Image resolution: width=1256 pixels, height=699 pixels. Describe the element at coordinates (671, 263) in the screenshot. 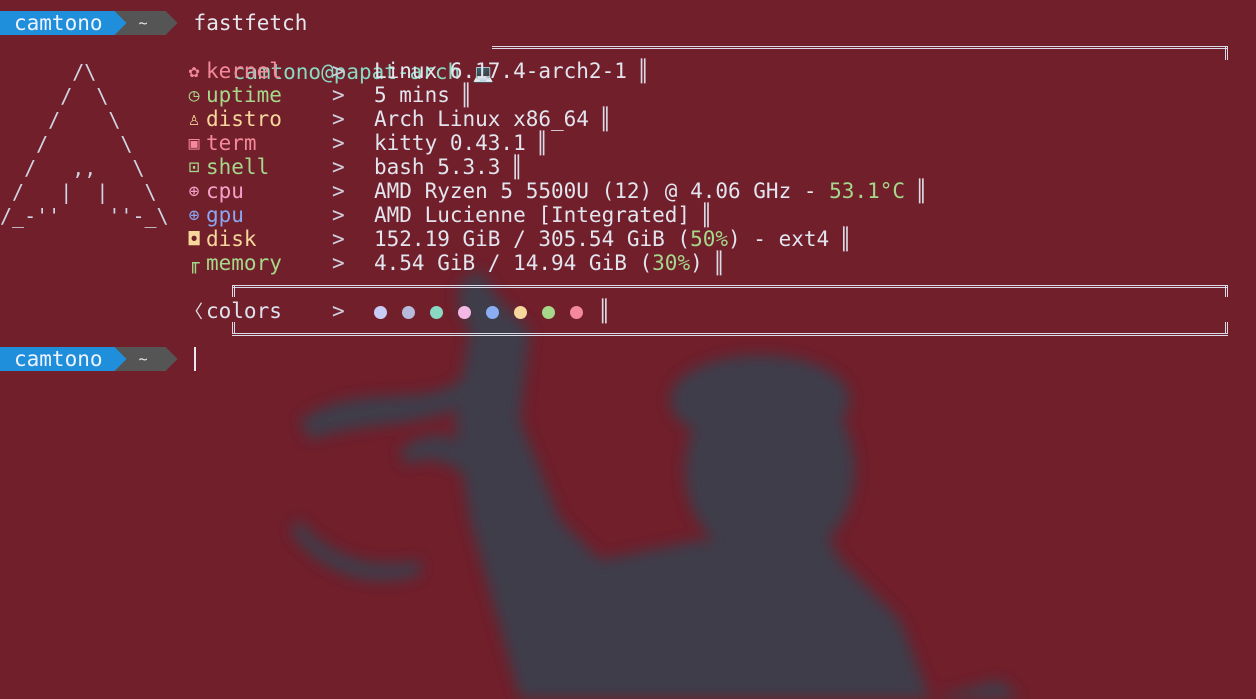

I see `value-highlight: 30%` at that location.